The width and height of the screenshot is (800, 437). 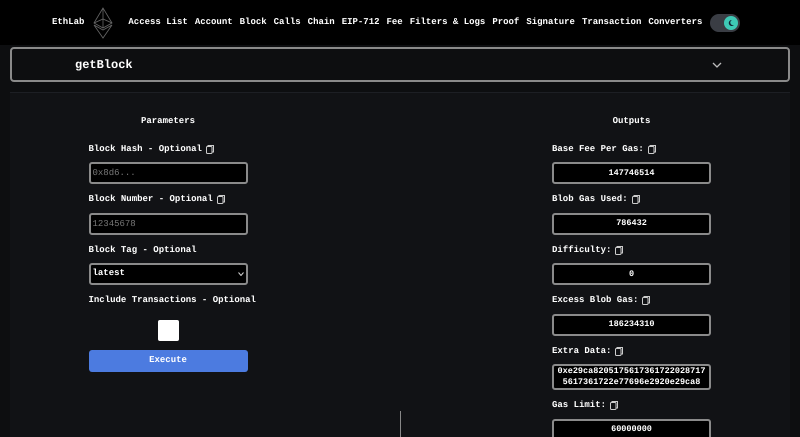 I want to click on nav-link: Transaction, so click(x=612, y=23).